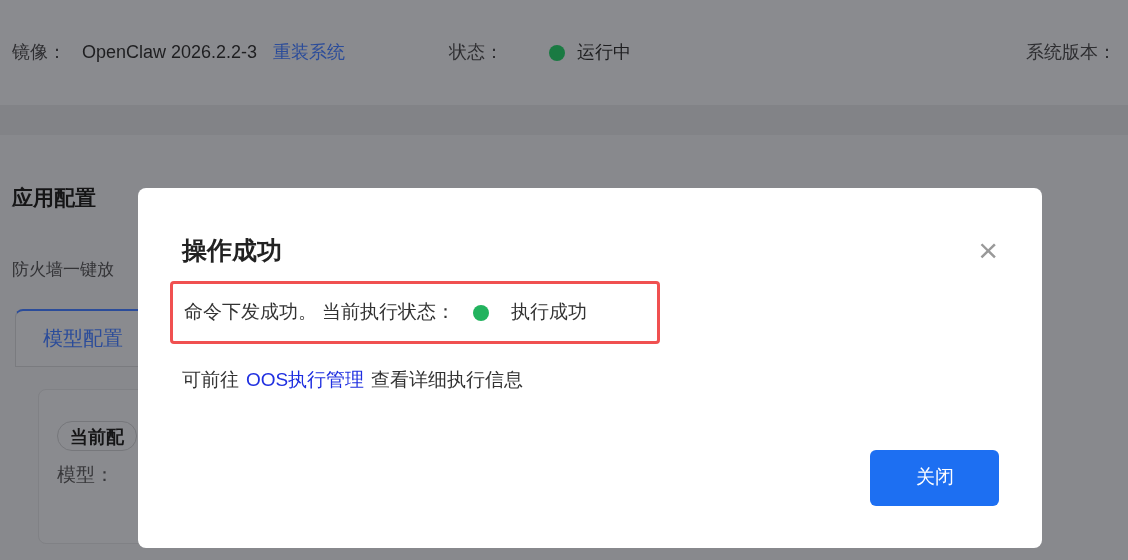 The image size is (1128, 560). What do you see at coordinates (604, 52) in the screenshot?
I see `status-text: 运行中` at bounding box center [604, 52].